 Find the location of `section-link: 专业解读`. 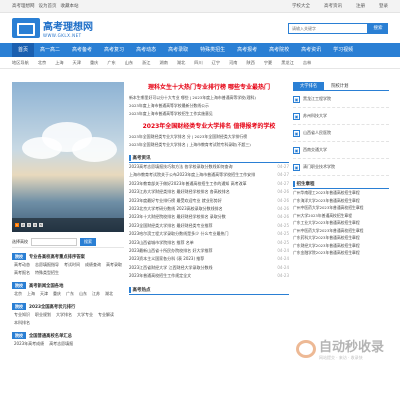

section-link: 专业解读 is located at coordinates (106, 315).